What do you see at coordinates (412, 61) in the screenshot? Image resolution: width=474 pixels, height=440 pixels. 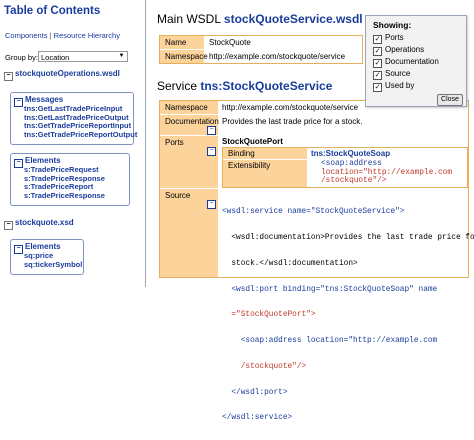 I see `option-label: Documentation` at bounding box center [412, 61].